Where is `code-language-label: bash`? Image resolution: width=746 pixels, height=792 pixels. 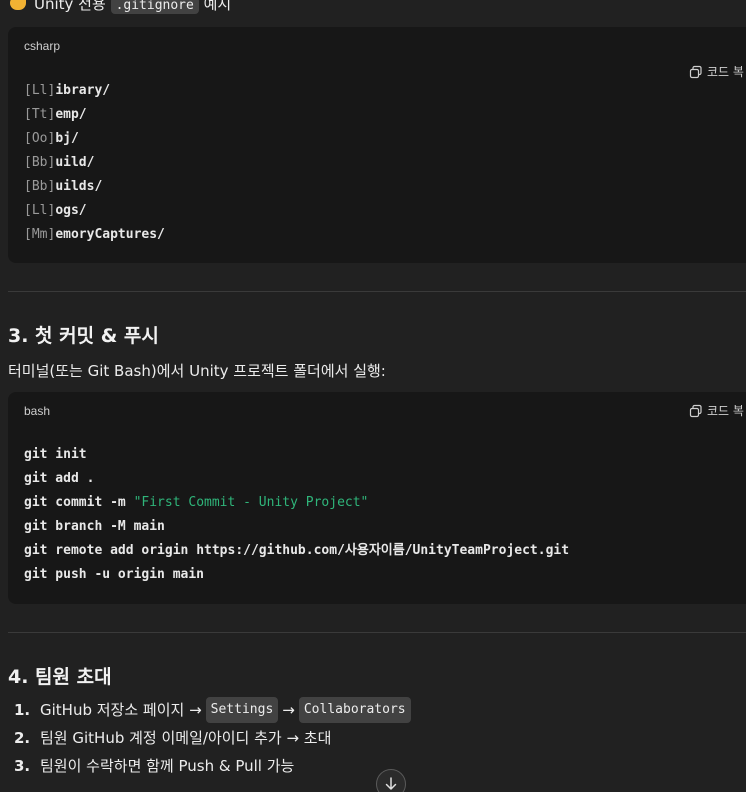
code-language-label: bash is located at coordinates (37, 411).